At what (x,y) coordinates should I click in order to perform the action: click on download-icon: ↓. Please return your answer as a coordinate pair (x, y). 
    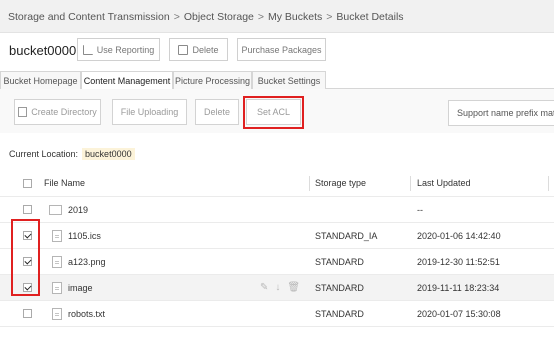
    Looking at the image, I should click on (277, 287).